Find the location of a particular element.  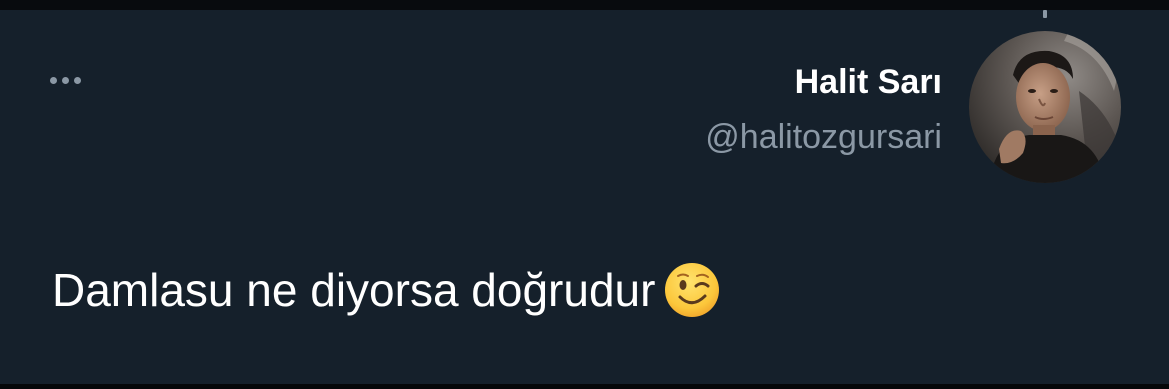

more-options-button is located at coordinates (75, 80).